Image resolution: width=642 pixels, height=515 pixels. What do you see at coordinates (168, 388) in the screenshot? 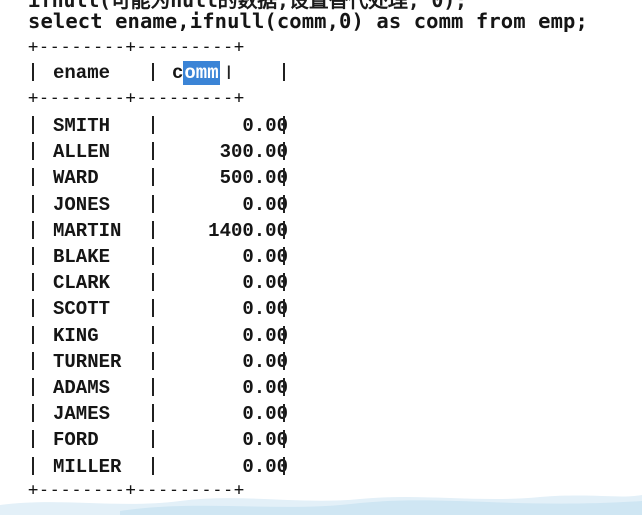
I see `table-row: ADAMS 0.00` at bounding box center [168, 388].